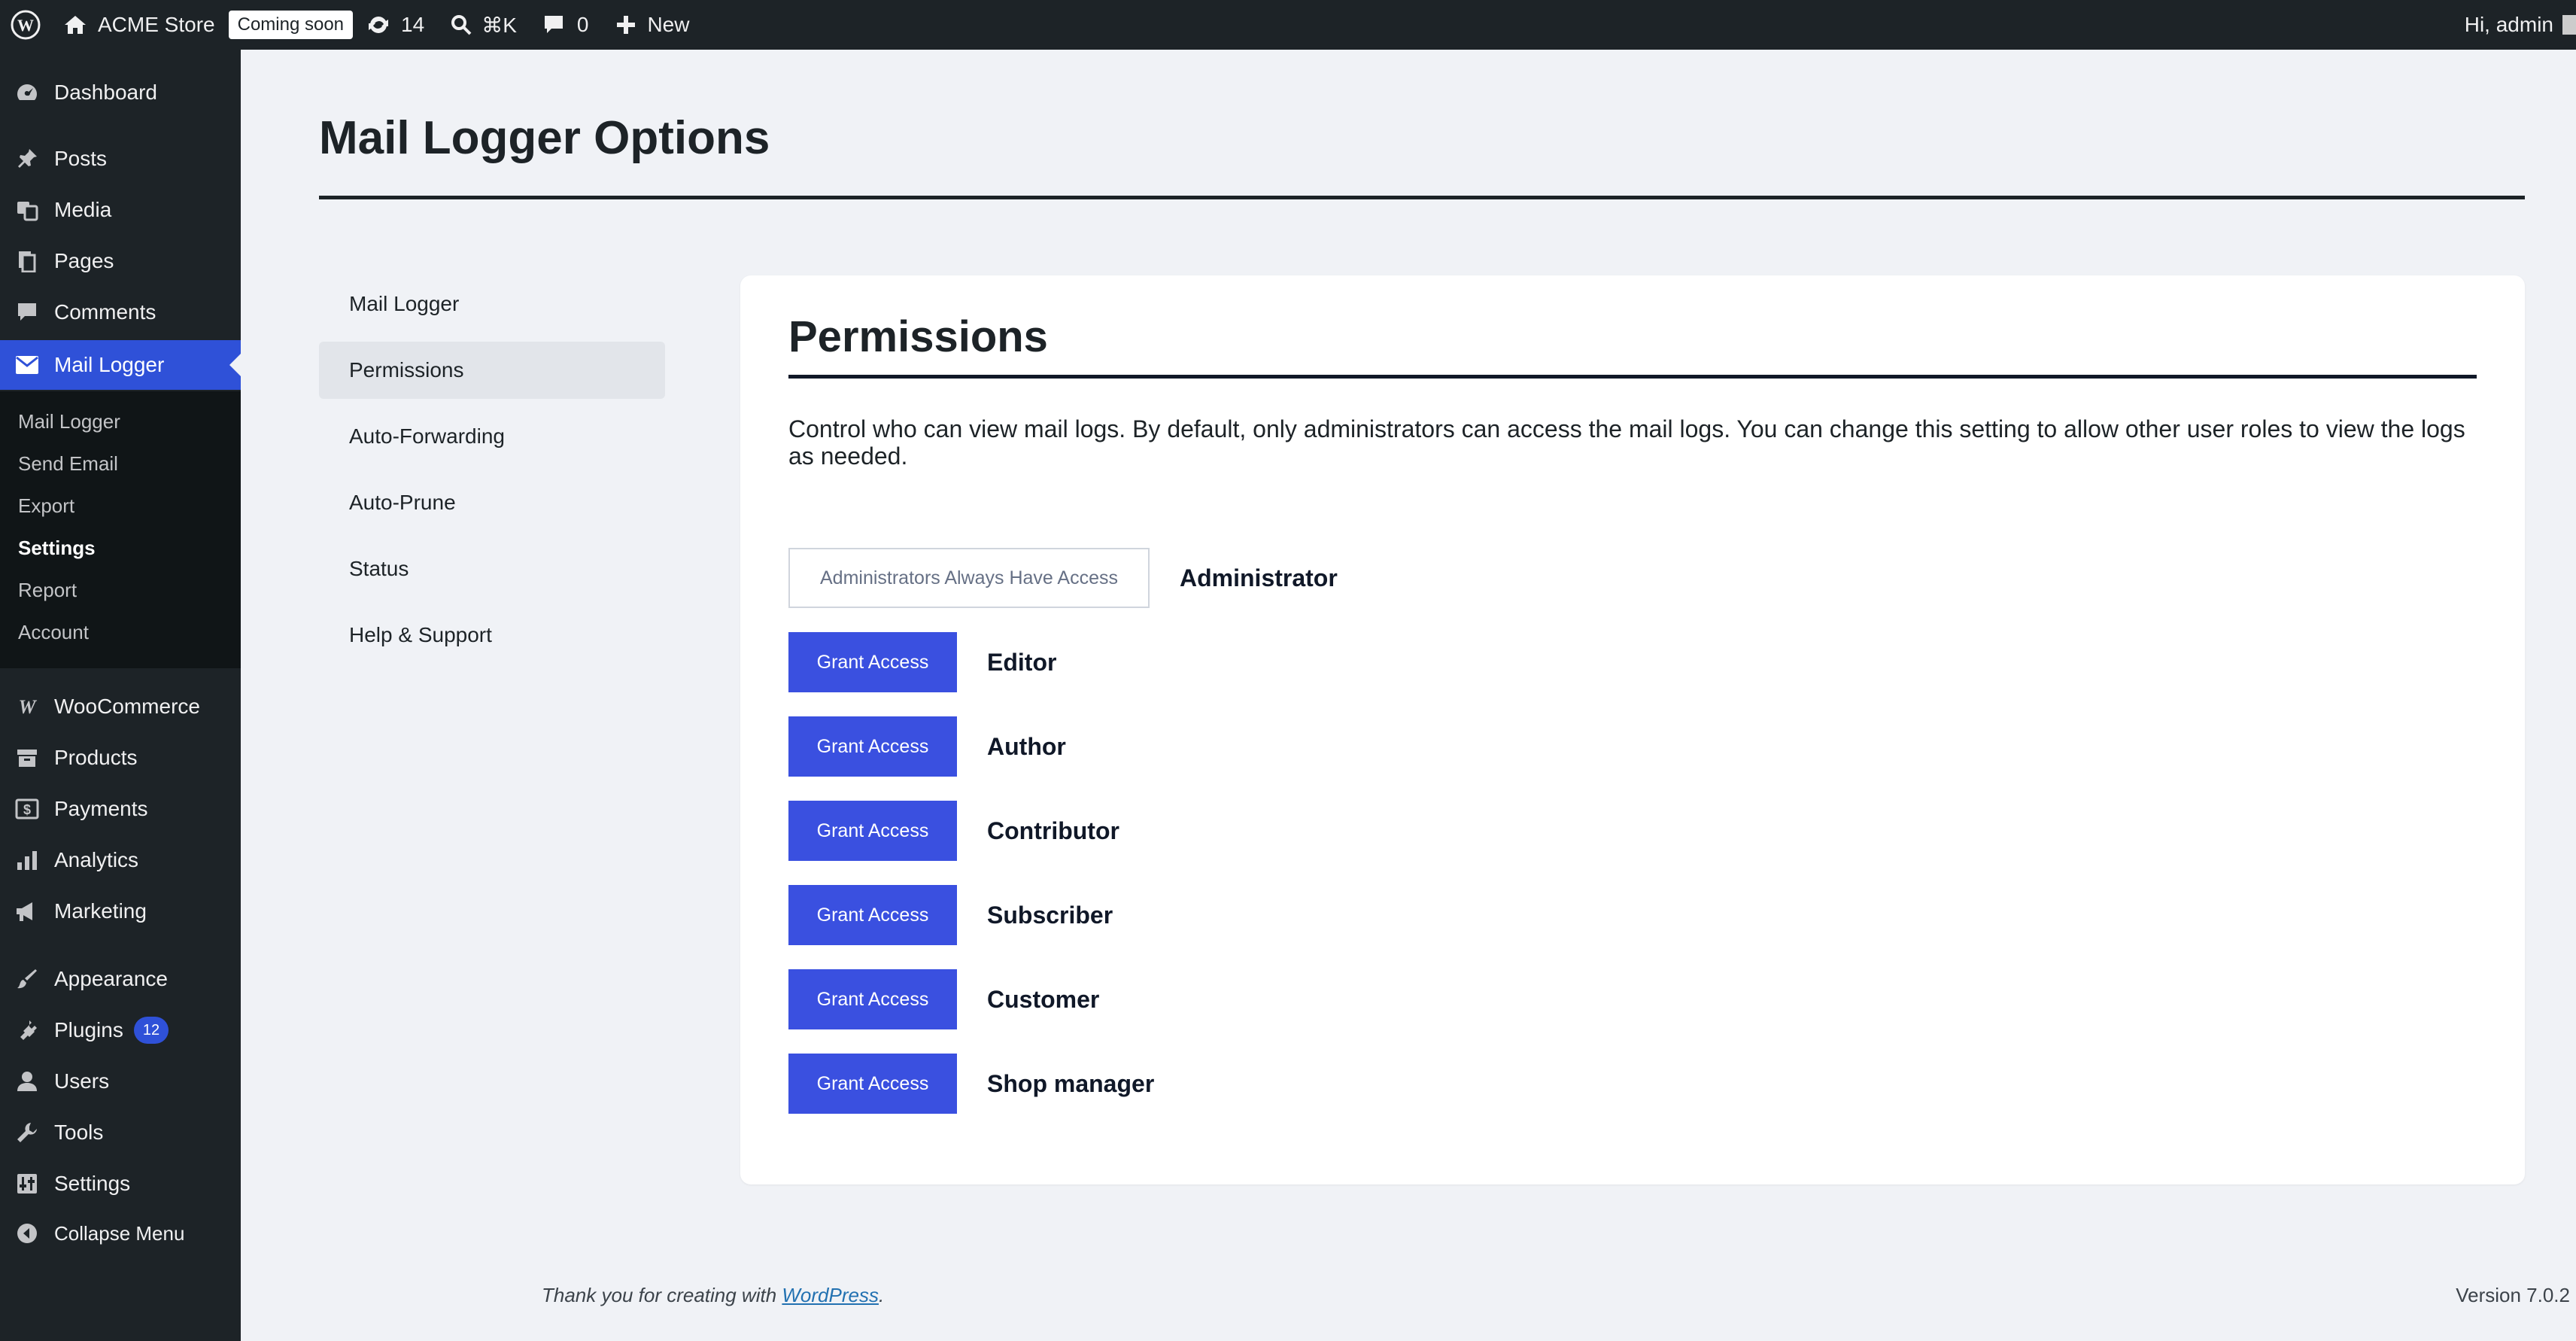 The image size is (2576, 1341). What do you see at coordinates (120, 1081) in the screenshot?
I see `menu-users: Users` at bounding box center [120, 1081].